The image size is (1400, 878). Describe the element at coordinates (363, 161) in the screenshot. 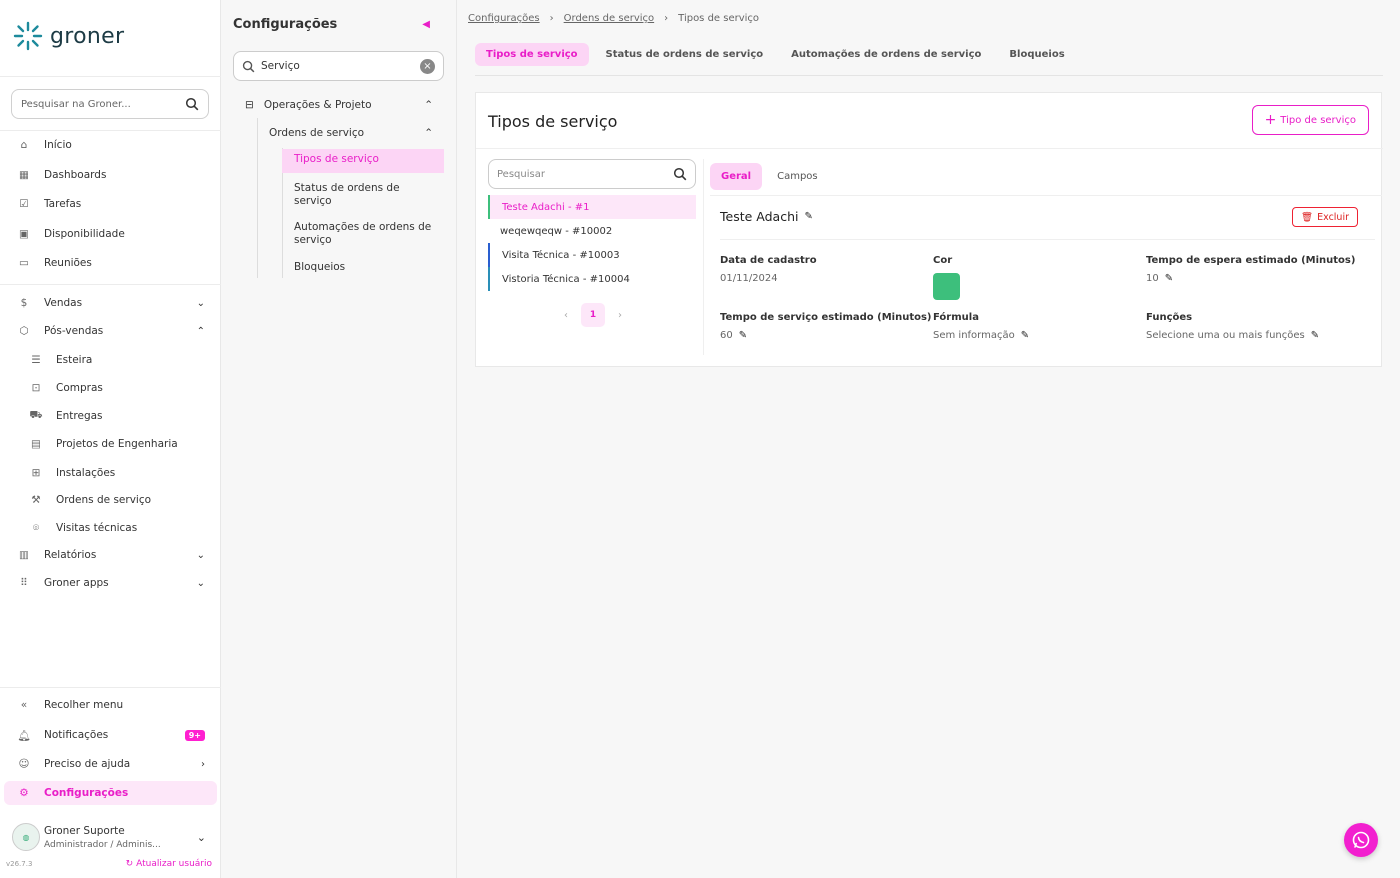

I see `tree-item-tipos-servico: Tipos de serviço` at that location.